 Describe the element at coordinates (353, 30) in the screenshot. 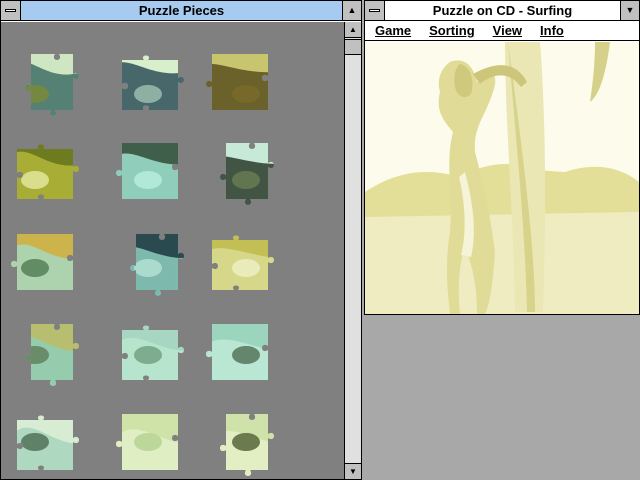

I see `scroll-up-arrow-icon: ▲` at that location.